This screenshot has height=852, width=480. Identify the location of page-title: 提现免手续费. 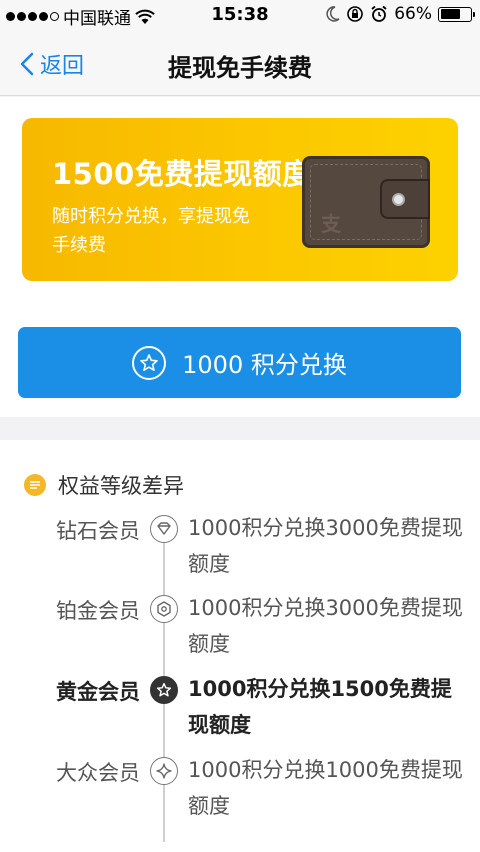
(240, 68).